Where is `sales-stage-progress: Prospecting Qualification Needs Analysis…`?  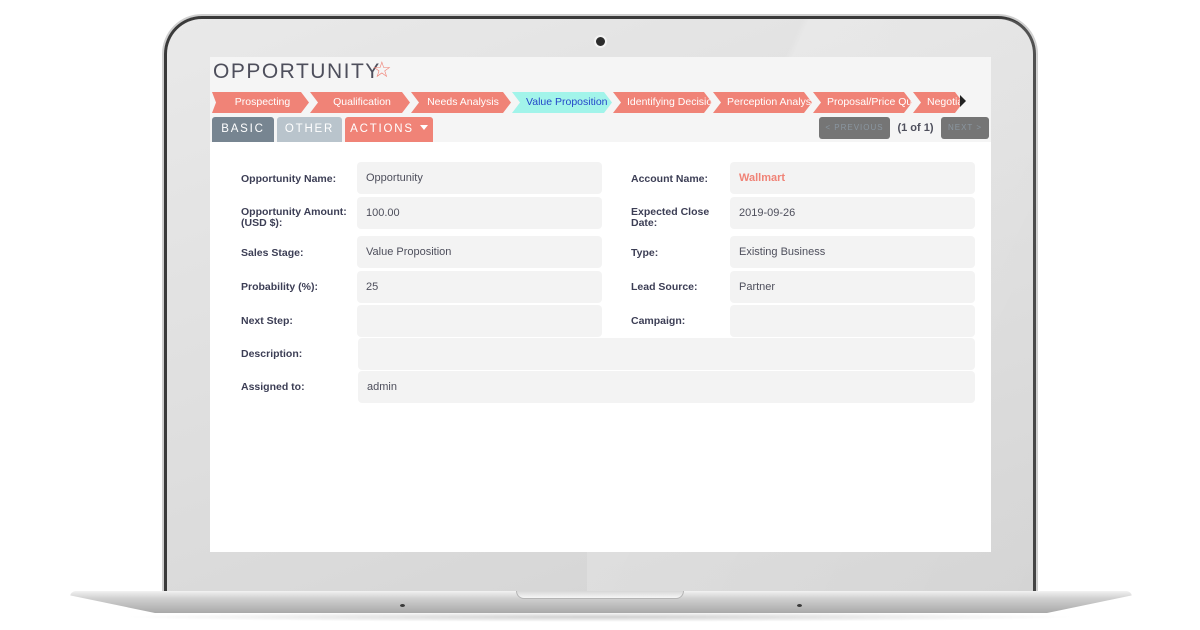 sales-stage-progress: Prospecting Qualification Needs Analysis… is located at coordinates (588, 102).